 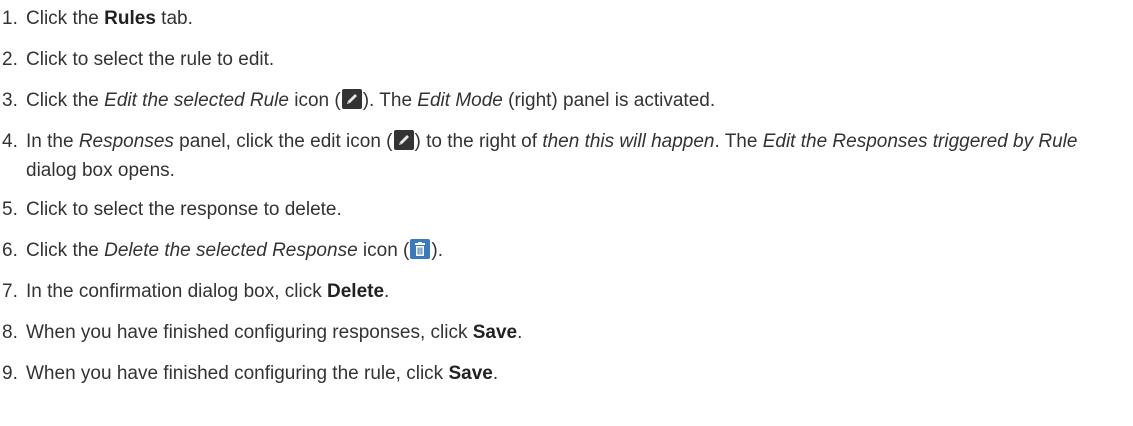 What do you see at coordinates (231, 250) in the screenshot?
I see `delete-response-term: Delete the selected Response` at bounding box center [231, 250].